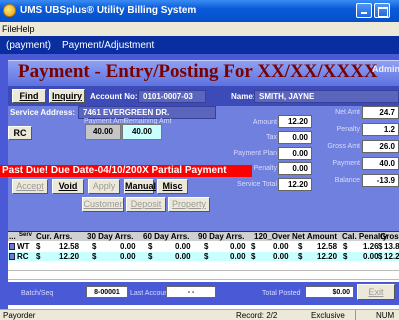  I want to click on payment-amt-field: 40.00, so click(103, 132).